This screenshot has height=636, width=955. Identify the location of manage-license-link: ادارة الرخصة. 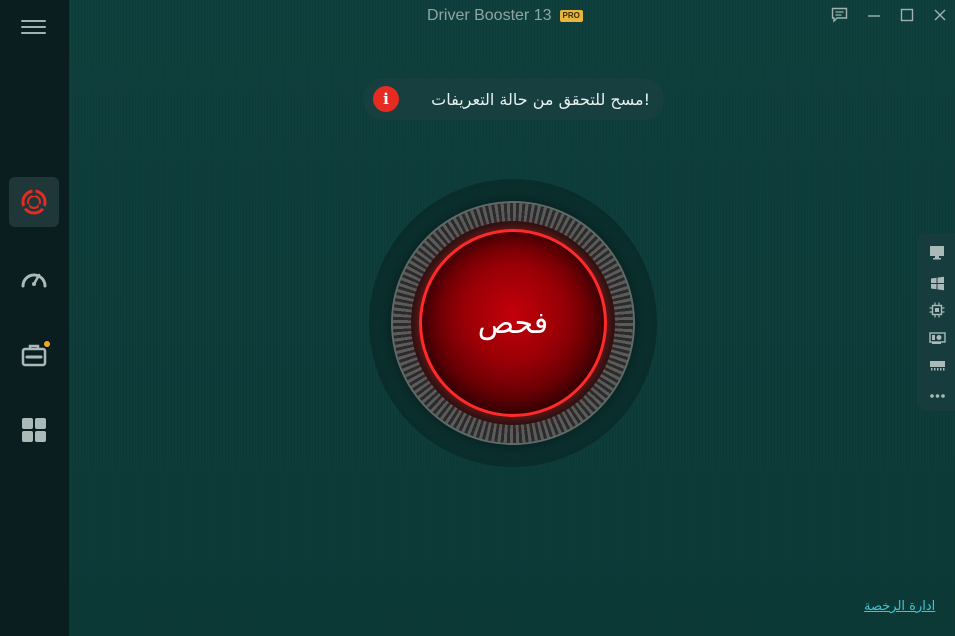
(899, 606).